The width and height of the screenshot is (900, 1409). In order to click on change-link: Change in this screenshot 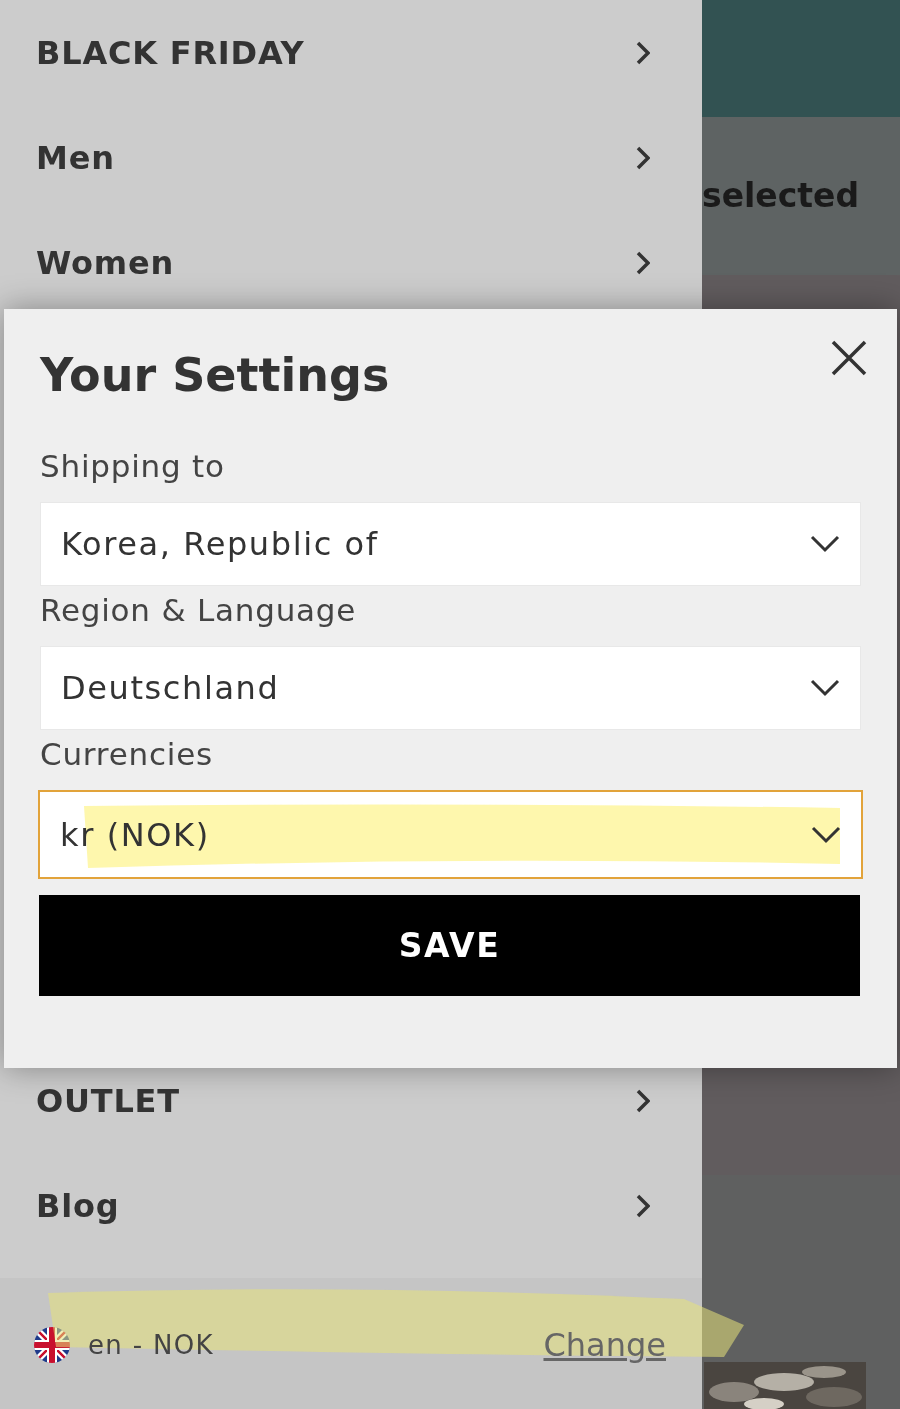, I will do `click(604, 1345)`.